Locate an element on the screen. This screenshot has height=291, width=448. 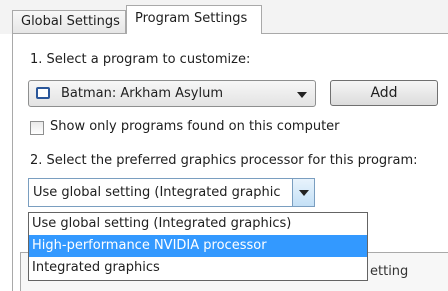
gpu-select-value: Use global setting (Integrated graphic is located at coordinates (157, 192).